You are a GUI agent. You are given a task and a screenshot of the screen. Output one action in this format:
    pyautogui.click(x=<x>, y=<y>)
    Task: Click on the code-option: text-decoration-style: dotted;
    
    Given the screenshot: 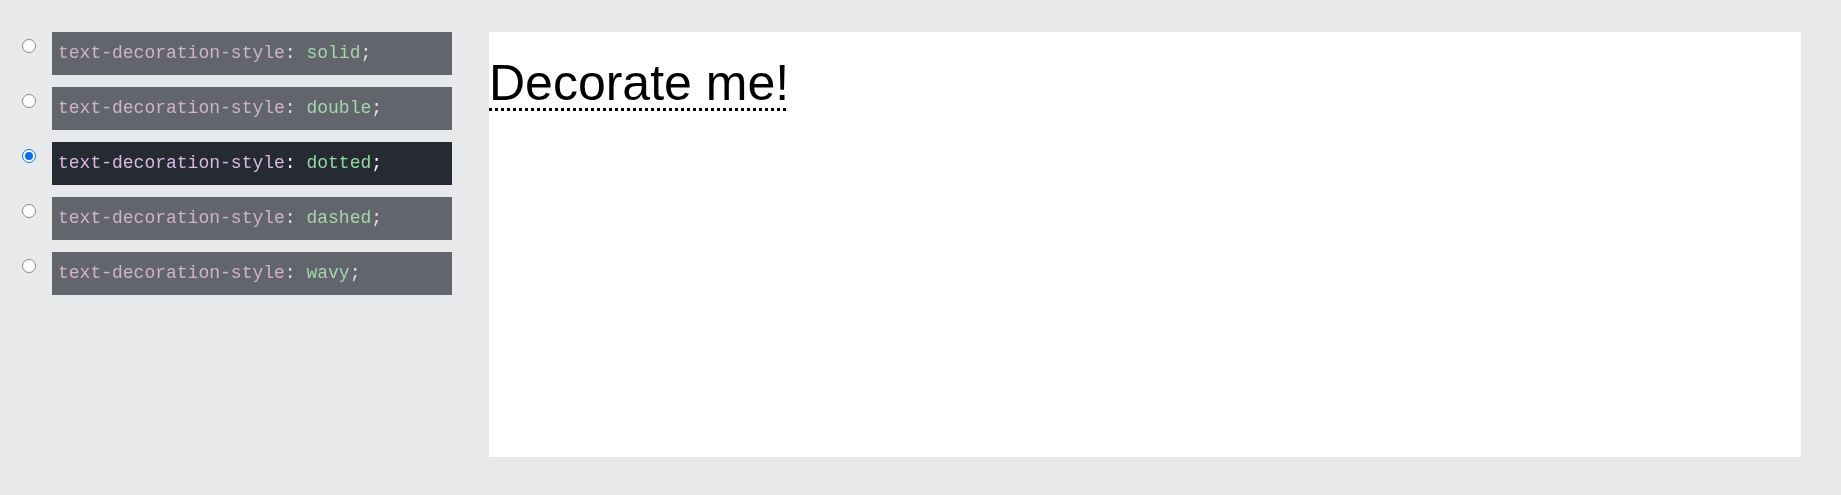 What is the action you would take?
    pyautogui.click(x=252, y=163)
    